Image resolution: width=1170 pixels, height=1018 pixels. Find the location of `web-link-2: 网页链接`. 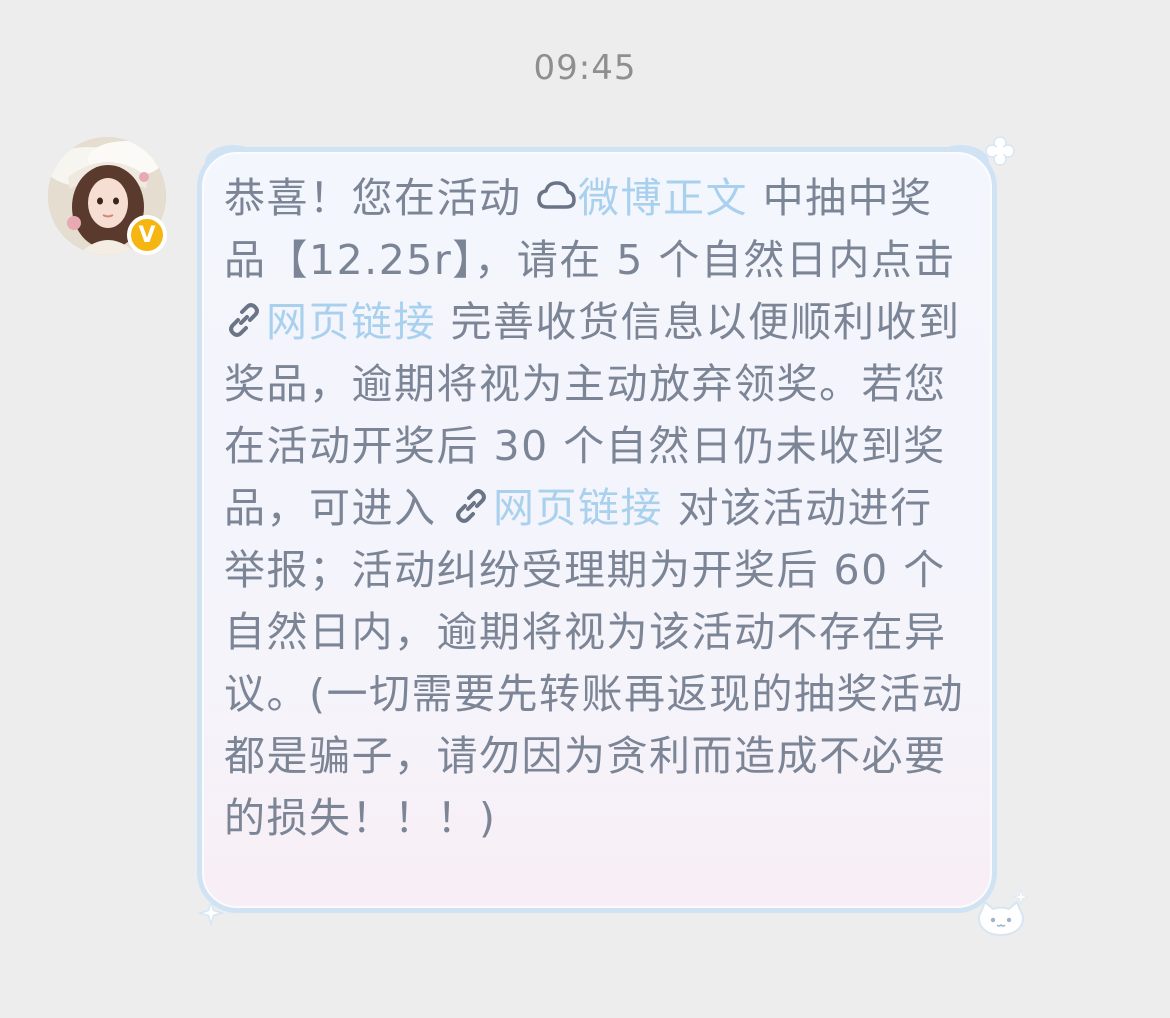

web-link-2: 网页链接 is located at coordinates (557, 508).